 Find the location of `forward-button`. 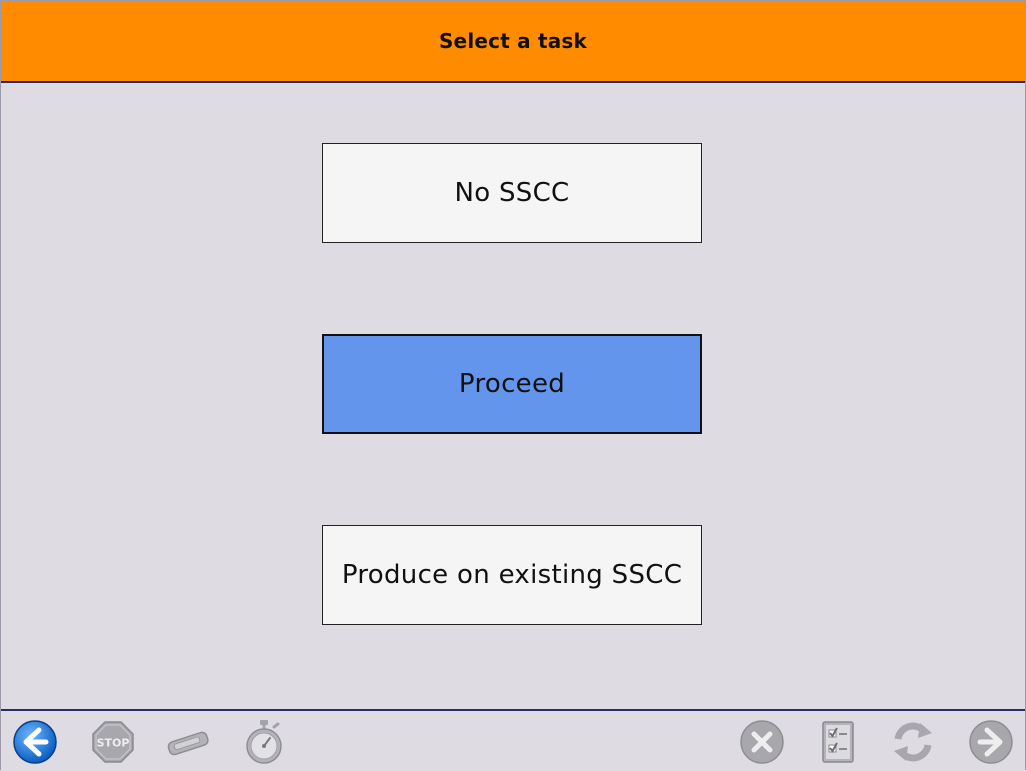

forward-button is located at coordinates (991, 742).